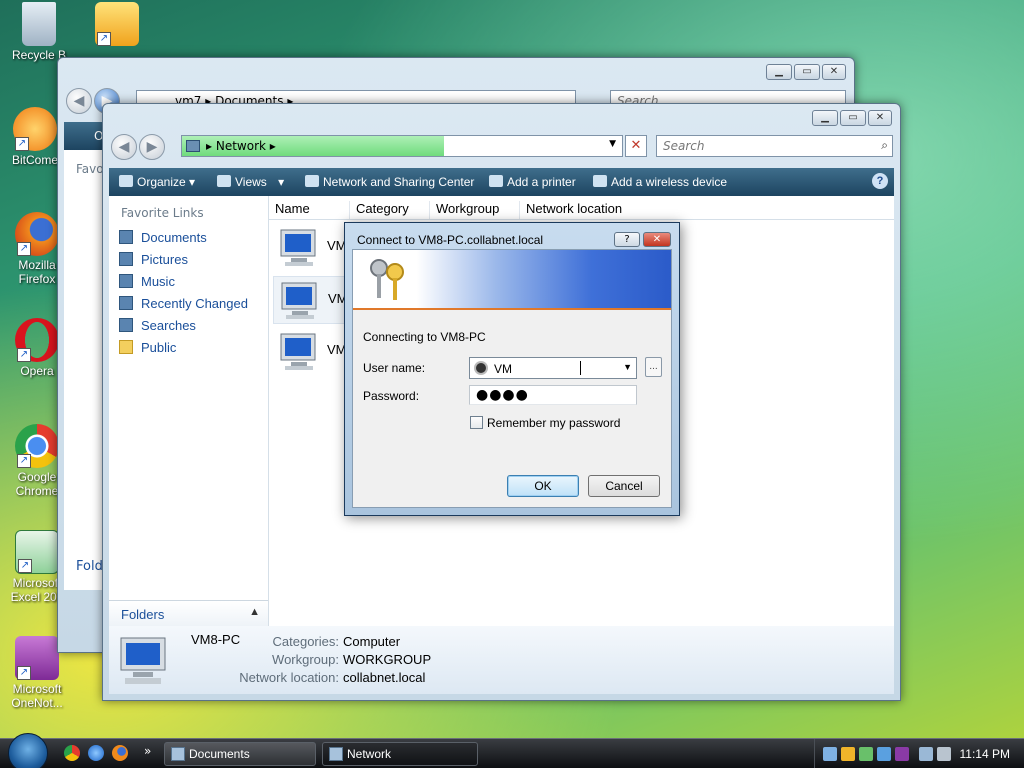 This screenshot has height=768, width=1024. I want to click on cancel-button: Cancel, so click(624, 486).